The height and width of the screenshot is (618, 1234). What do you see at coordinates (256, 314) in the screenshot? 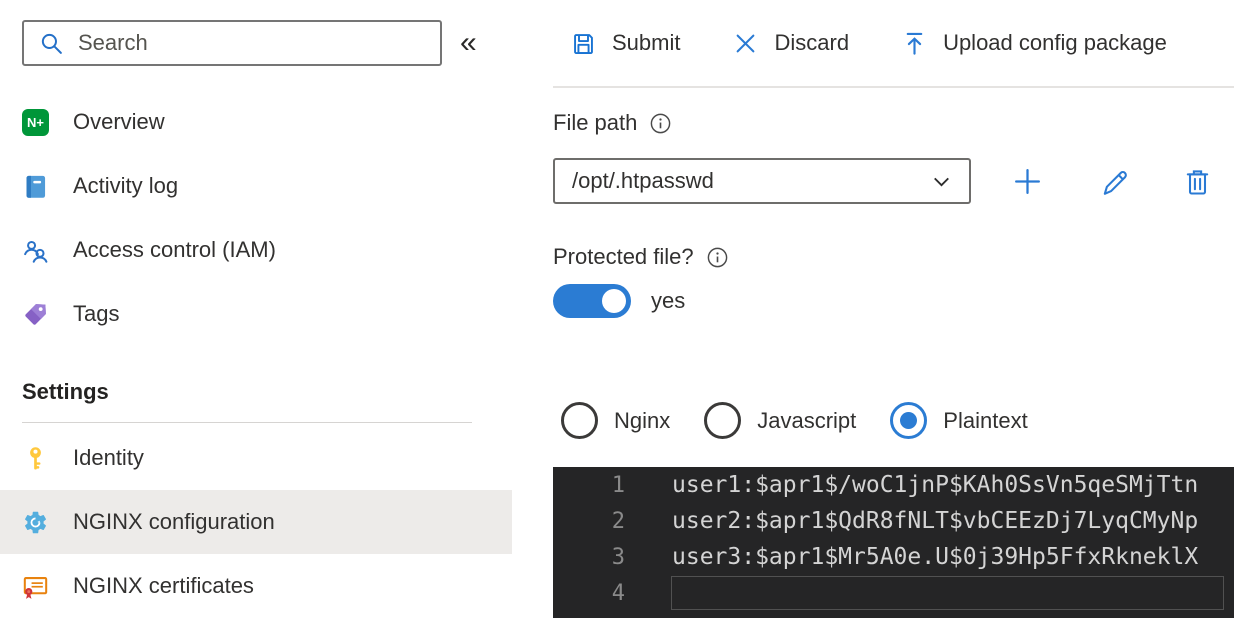
I see `sidebar-item-tags: Tags` at bounding box center [256, 314].